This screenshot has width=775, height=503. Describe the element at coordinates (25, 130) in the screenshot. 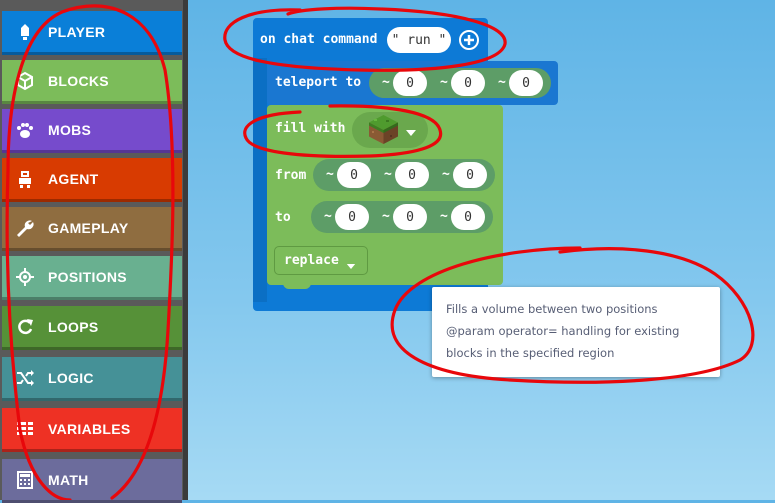

I see `paw-icon` at that location.